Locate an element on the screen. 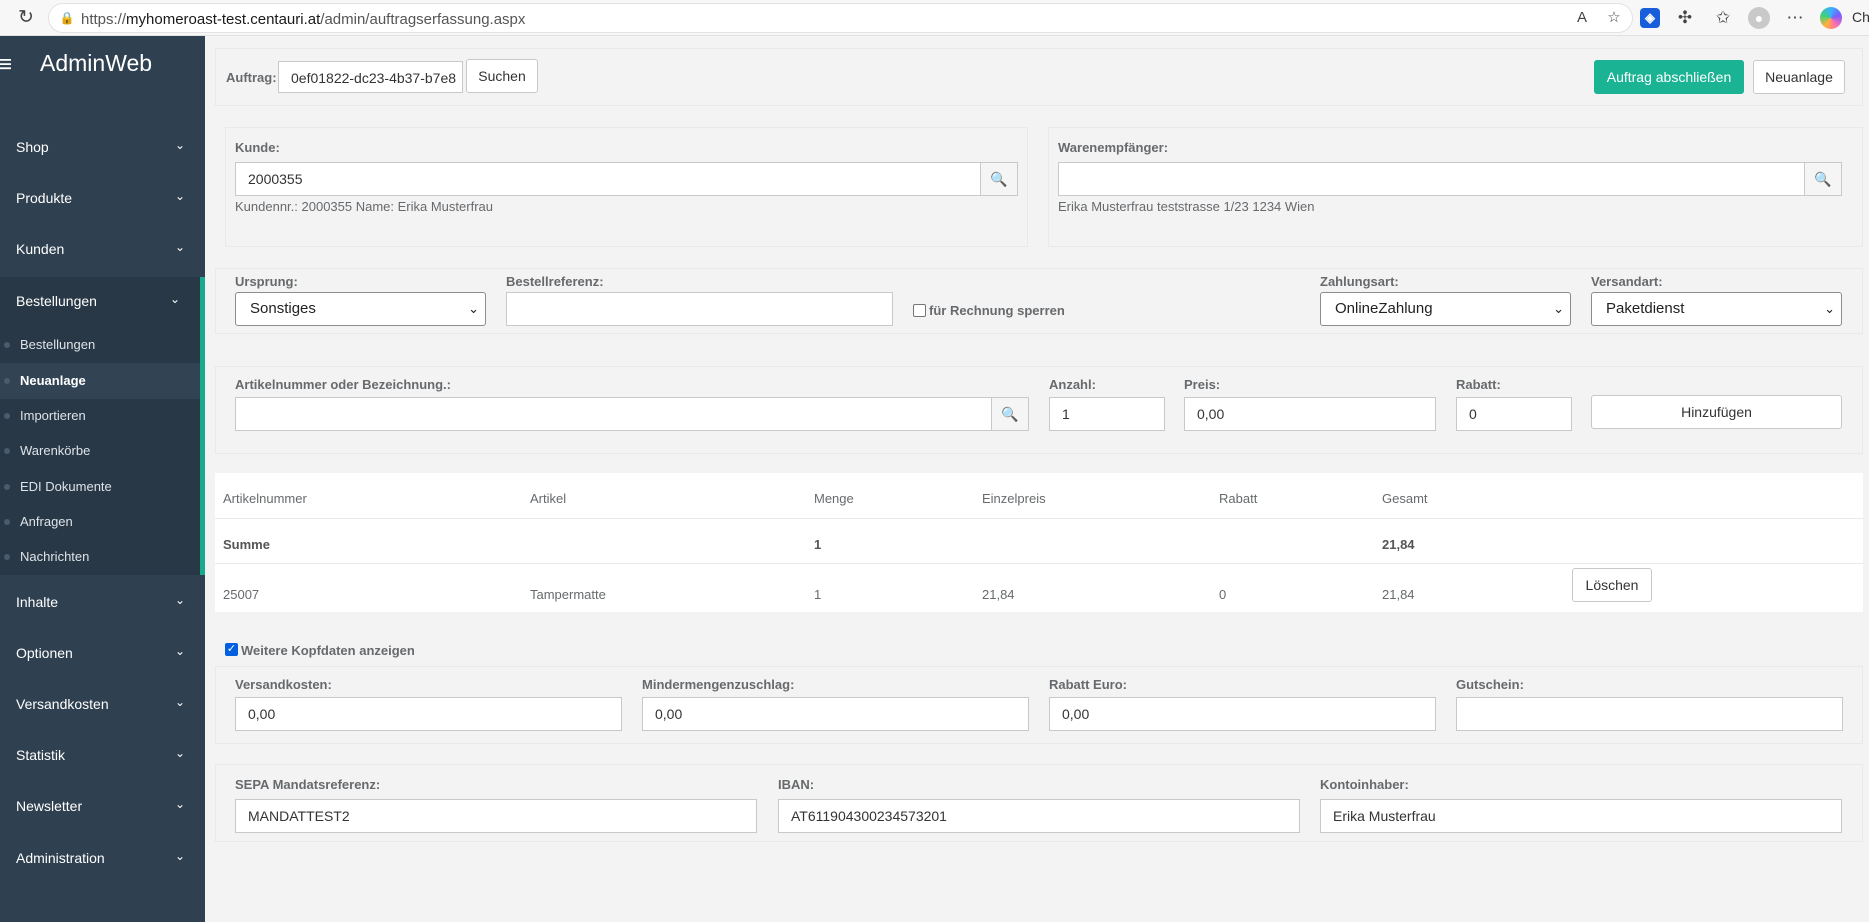  sidebar-subitem-label: EDI Dokumente is located at coordinates (66, 486).